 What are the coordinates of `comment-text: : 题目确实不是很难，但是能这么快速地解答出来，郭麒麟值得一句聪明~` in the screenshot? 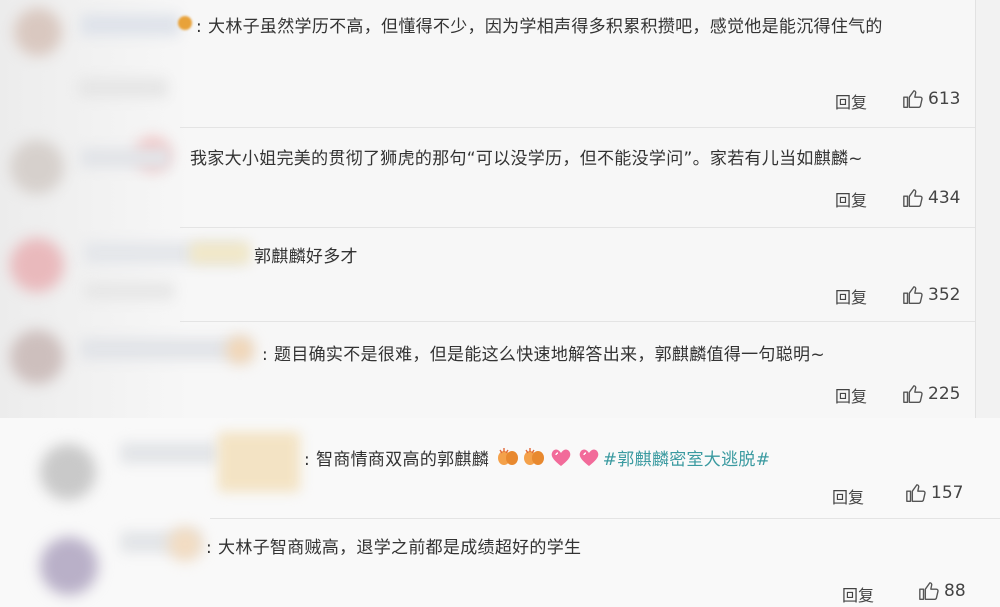 It's located at (543, 355).